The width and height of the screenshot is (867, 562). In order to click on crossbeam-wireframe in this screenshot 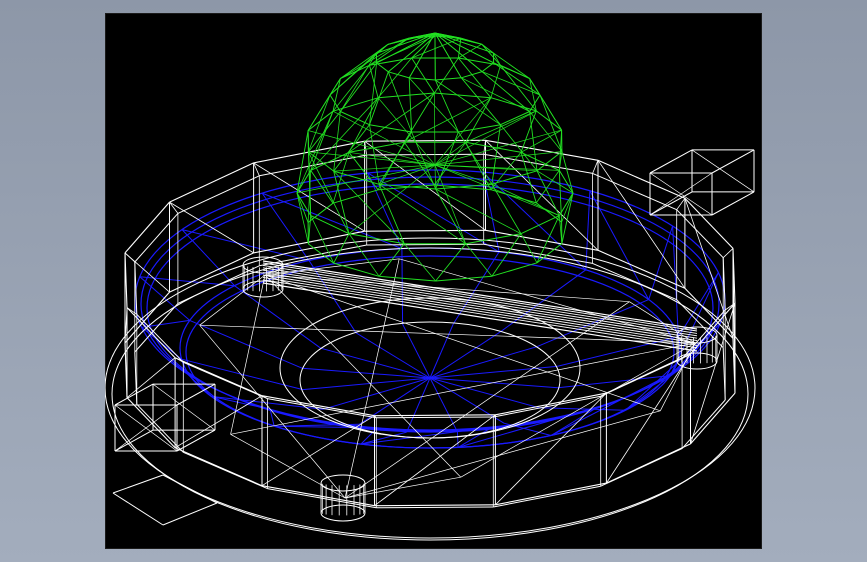, I will do `click(480, 306)`.